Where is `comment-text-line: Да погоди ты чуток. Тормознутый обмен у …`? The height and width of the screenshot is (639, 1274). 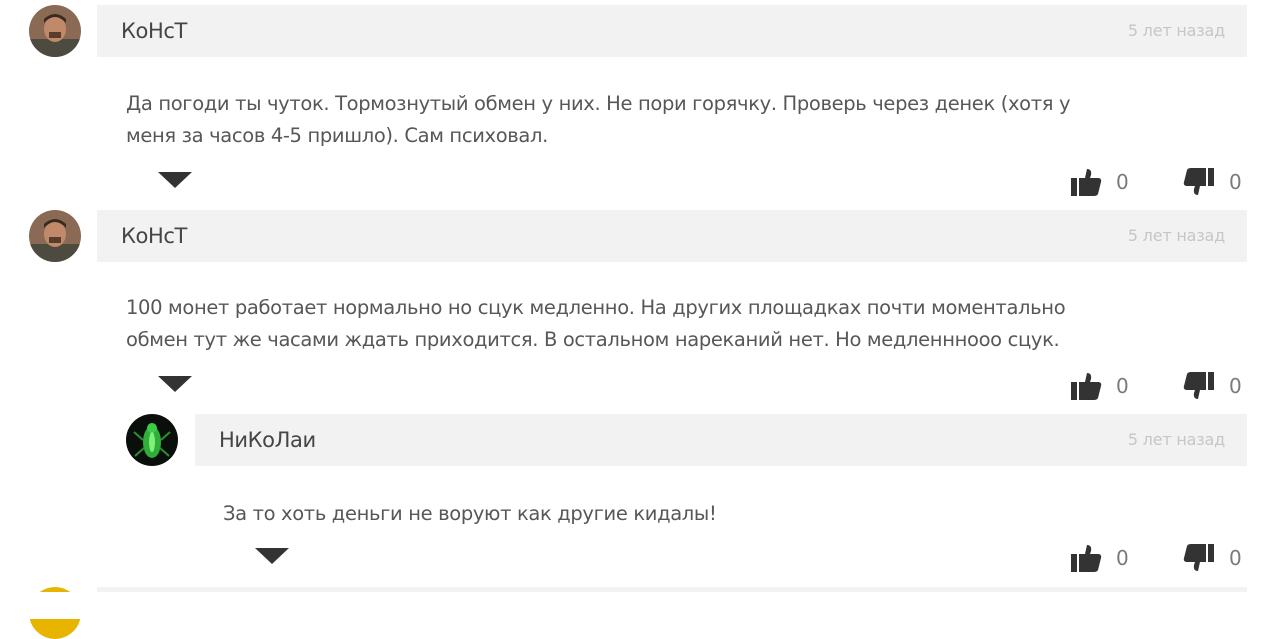
comment-text-line: Да погоди ты чуток. Тормознутый обмен у … is located at coordinates (598, 103).